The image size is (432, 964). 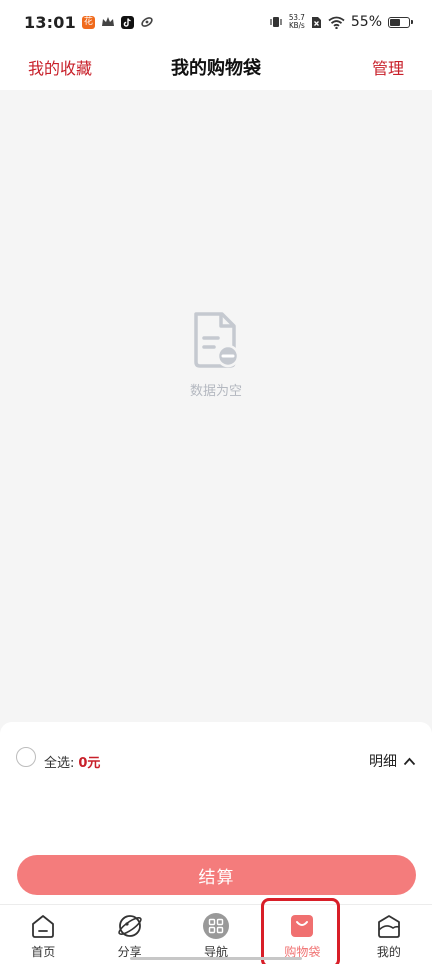 What do you see at coordinates (388, 67) in the screenshot?
I see `manage-link: 管理` at bounding box center [388, 67].